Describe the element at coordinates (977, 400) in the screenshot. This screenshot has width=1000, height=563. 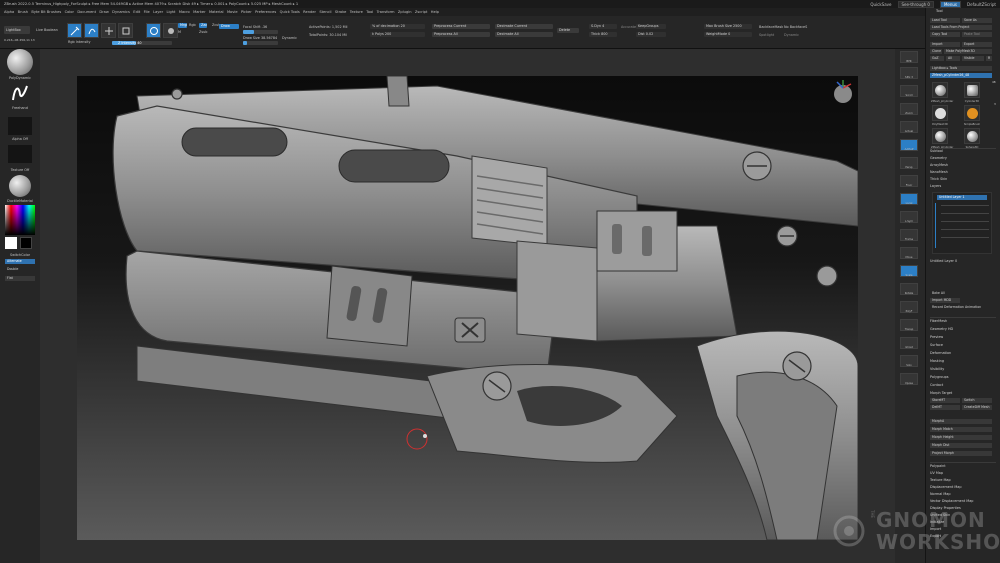
I see `switch-button: Switch` at that location.